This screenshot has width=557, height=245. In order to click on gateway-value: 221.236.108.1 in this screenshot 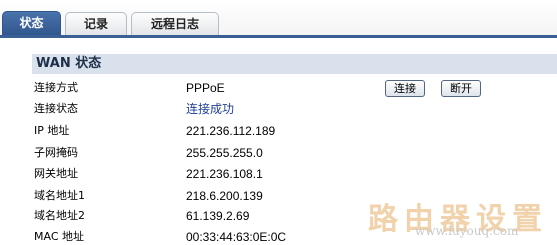, I will do `click(224, 174)`.